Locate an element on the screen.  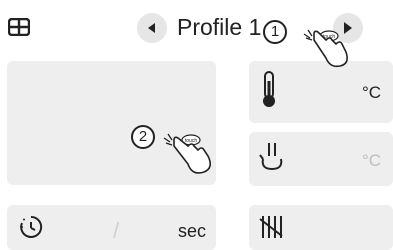
triangle-left-icon is located at coordinates (151, 28).